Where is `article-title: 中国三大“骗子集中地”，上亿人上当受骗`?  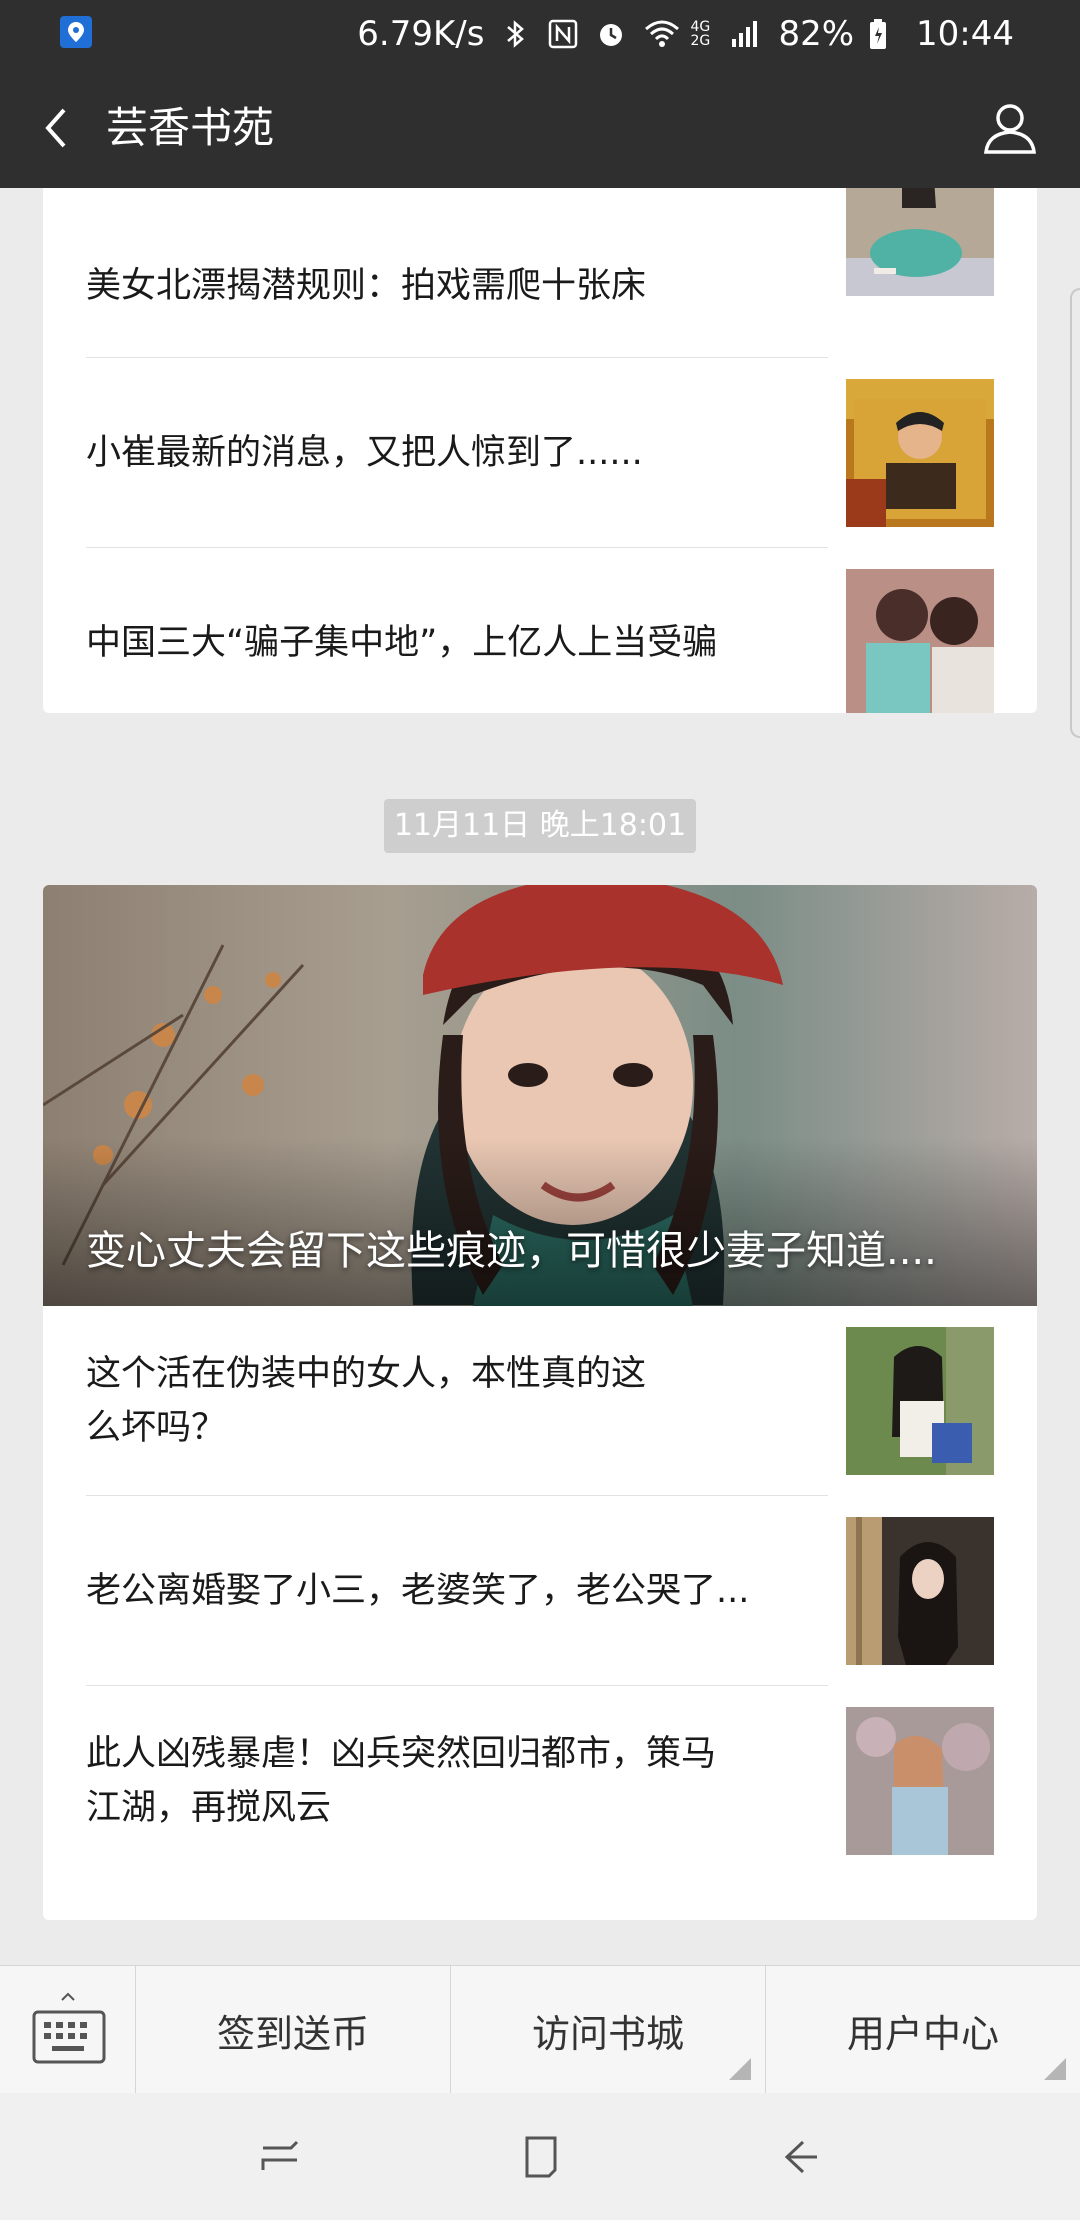 article-title: 中国三大“骗子集中地”，上亿人上当受骗 is located at coordinates (402, 643).